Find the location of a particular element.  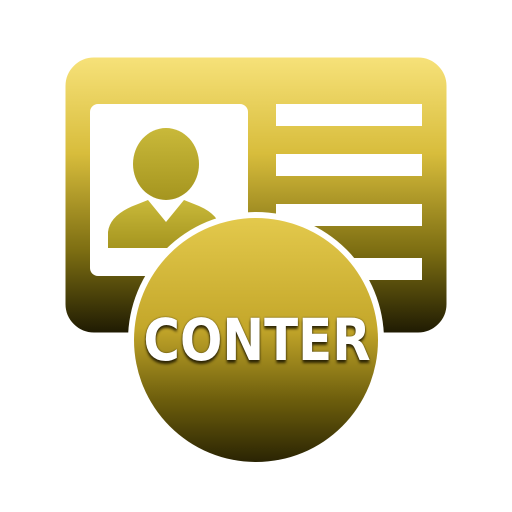

badge-label: CONTER is located at coordinates (257, 340).